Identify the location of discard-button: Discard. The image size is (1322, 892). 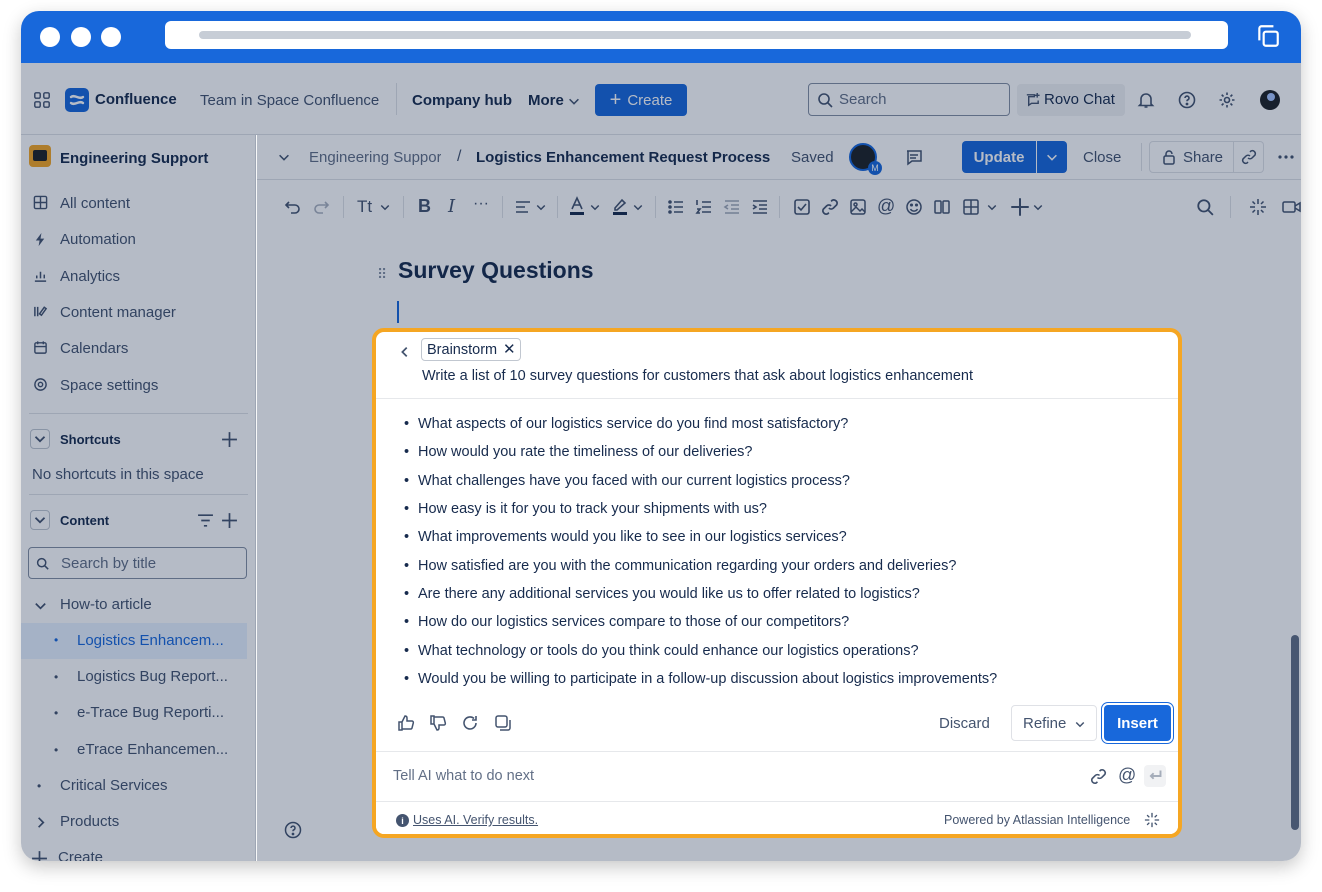
(964, 723).